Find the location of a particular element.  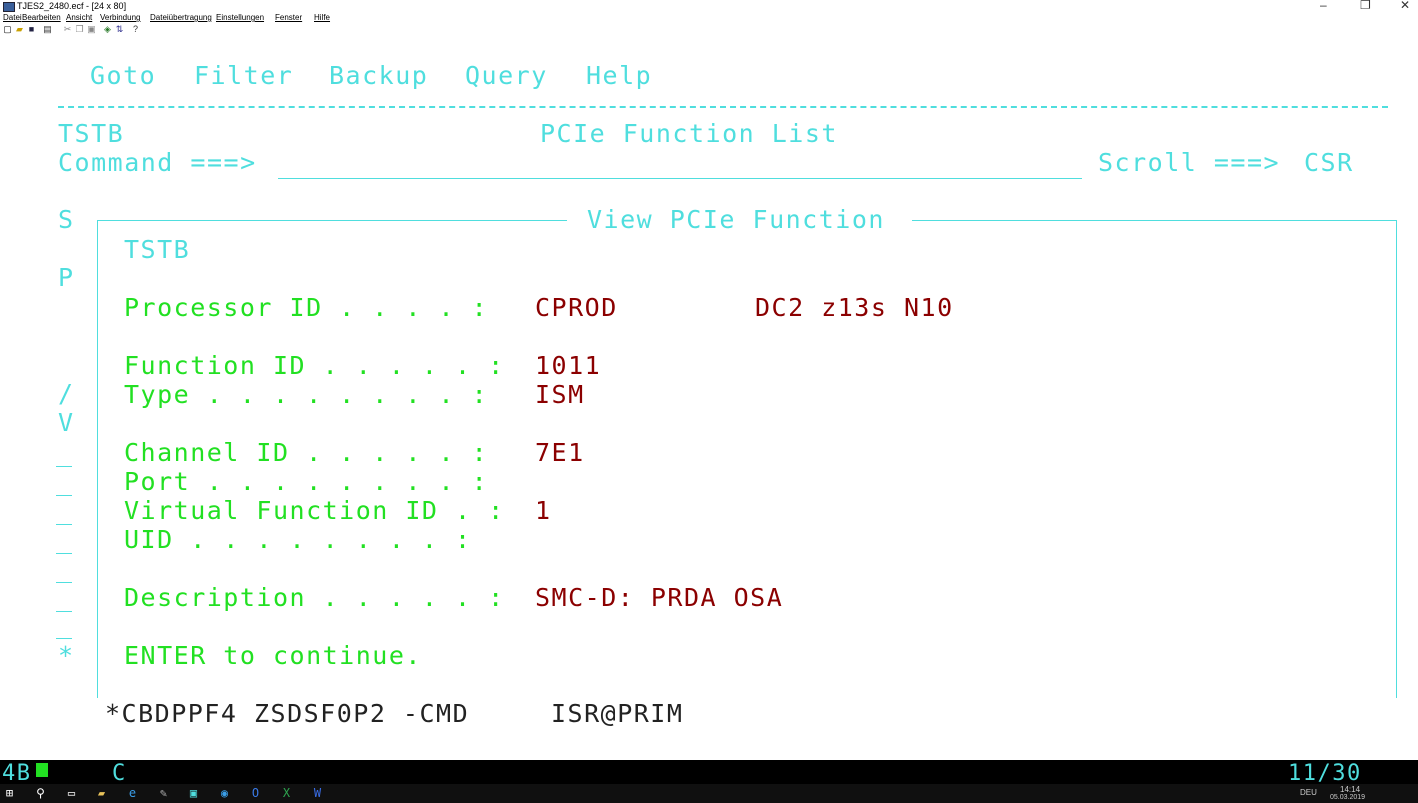

terminal-icon: ▣ is located at coordinates (193, 793).